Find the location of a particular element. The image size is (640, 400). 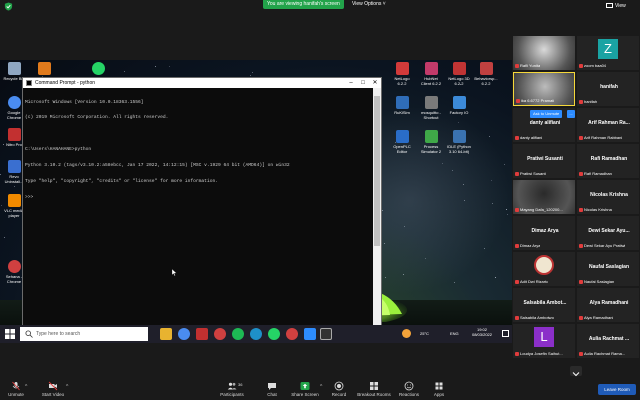

participant-tile-salsabila: Salsabila Ambot... Salsabila Ambotwo is located at coordinates (544, 305).